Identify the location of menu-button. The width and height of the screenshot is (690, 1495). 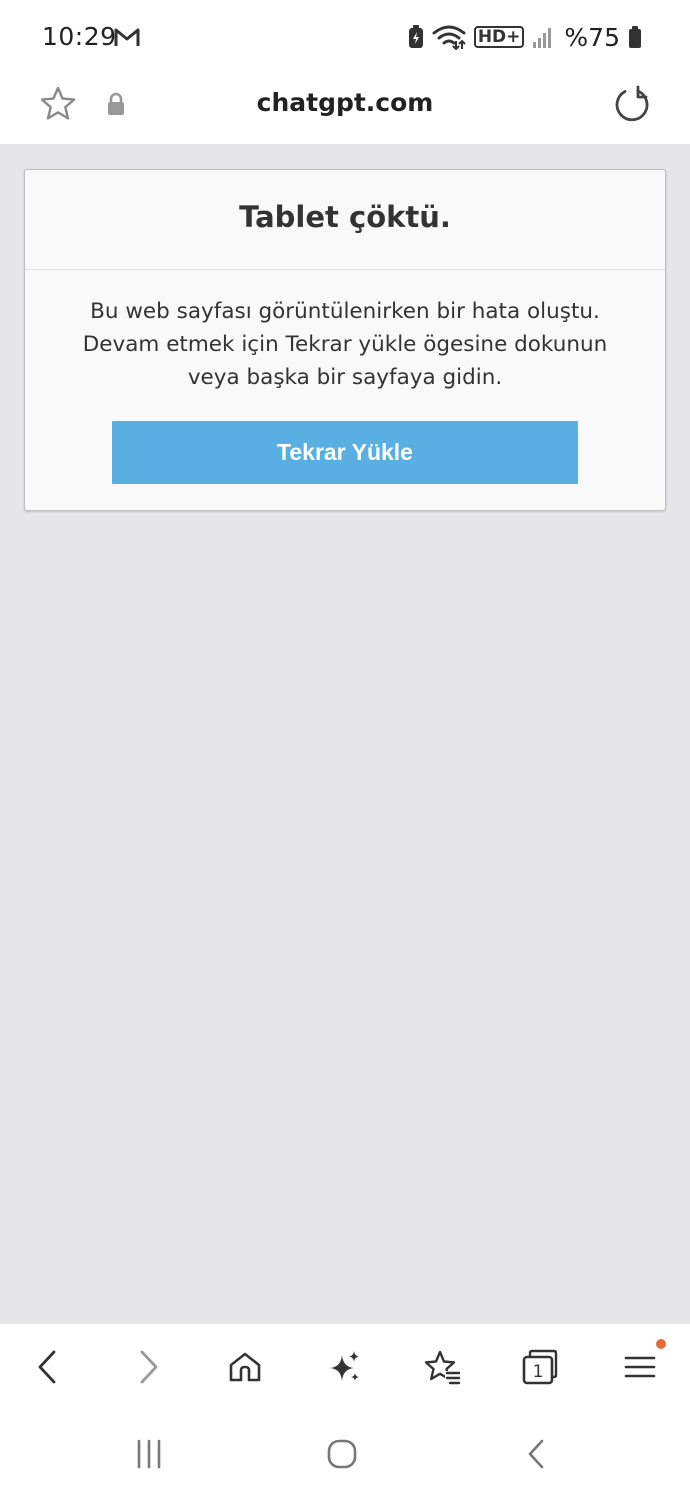
(640, 1367).